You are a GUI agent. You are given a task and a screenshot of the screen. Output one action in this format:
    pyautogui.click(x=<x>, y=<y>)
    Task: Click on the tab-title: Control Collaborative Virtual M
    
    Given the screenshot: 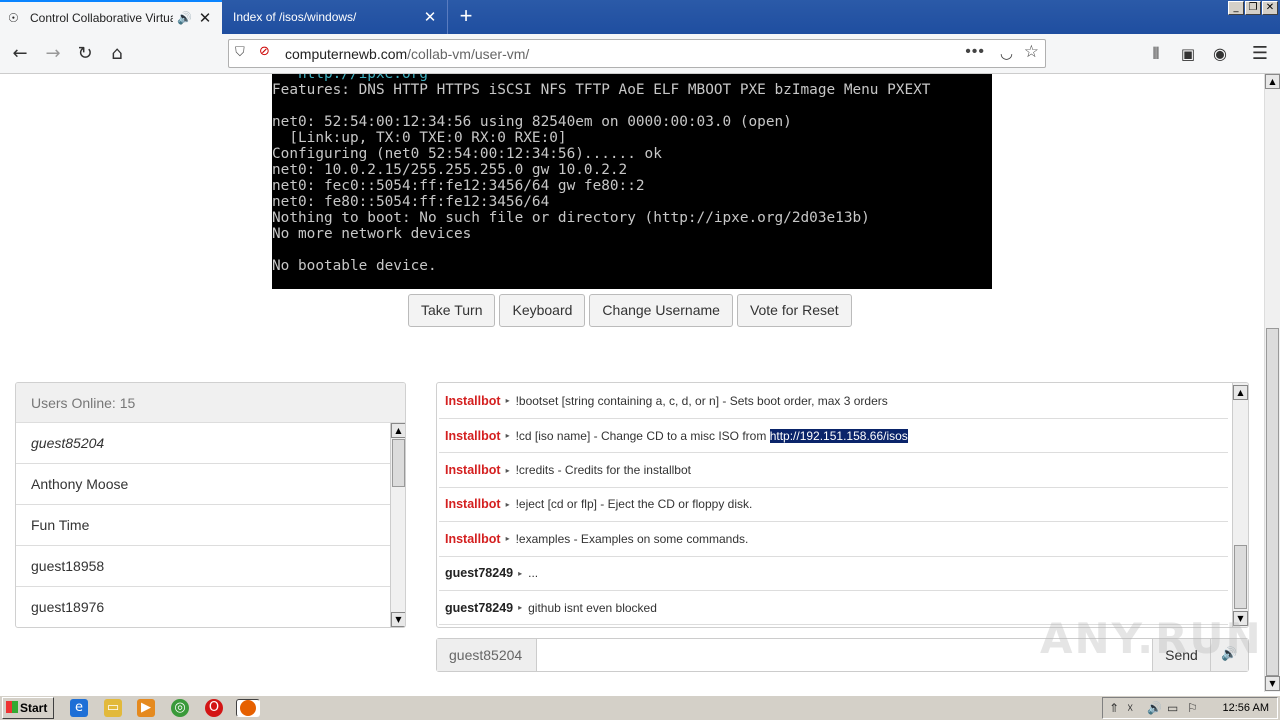 What is the action you would take?
    pyautogui.click(x=101, y=18)
    